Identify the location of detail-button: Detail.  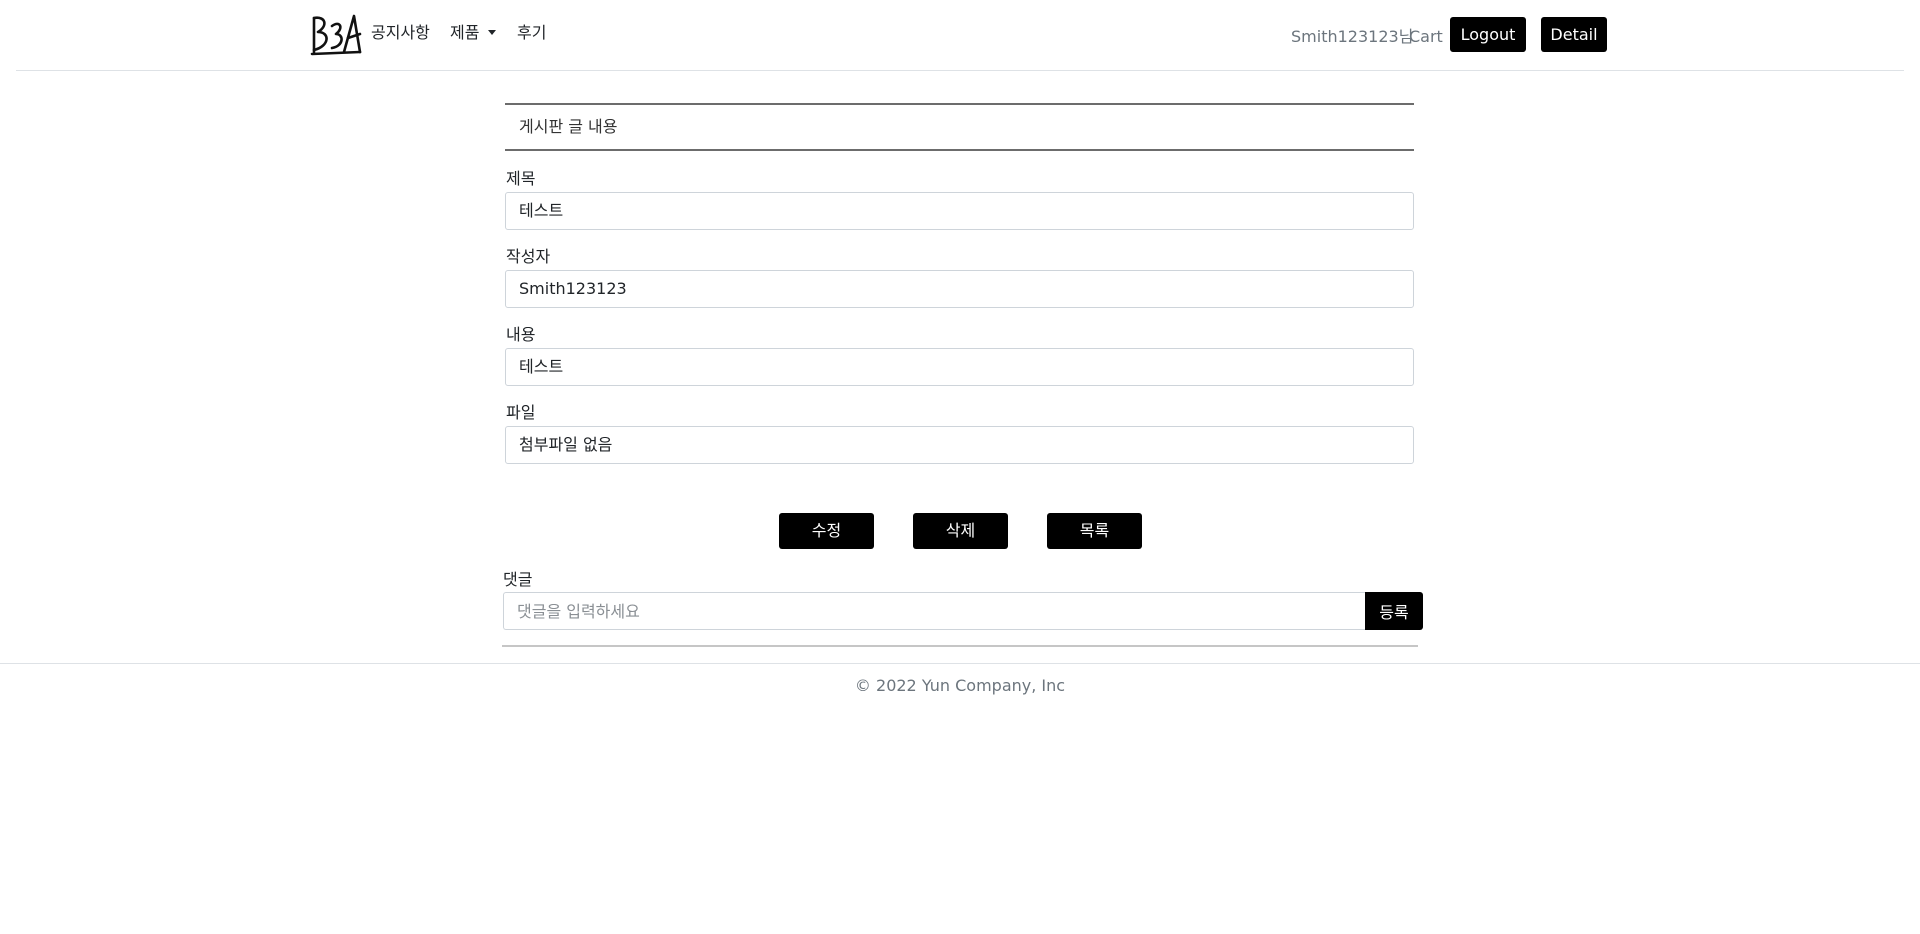
(1574, 34).